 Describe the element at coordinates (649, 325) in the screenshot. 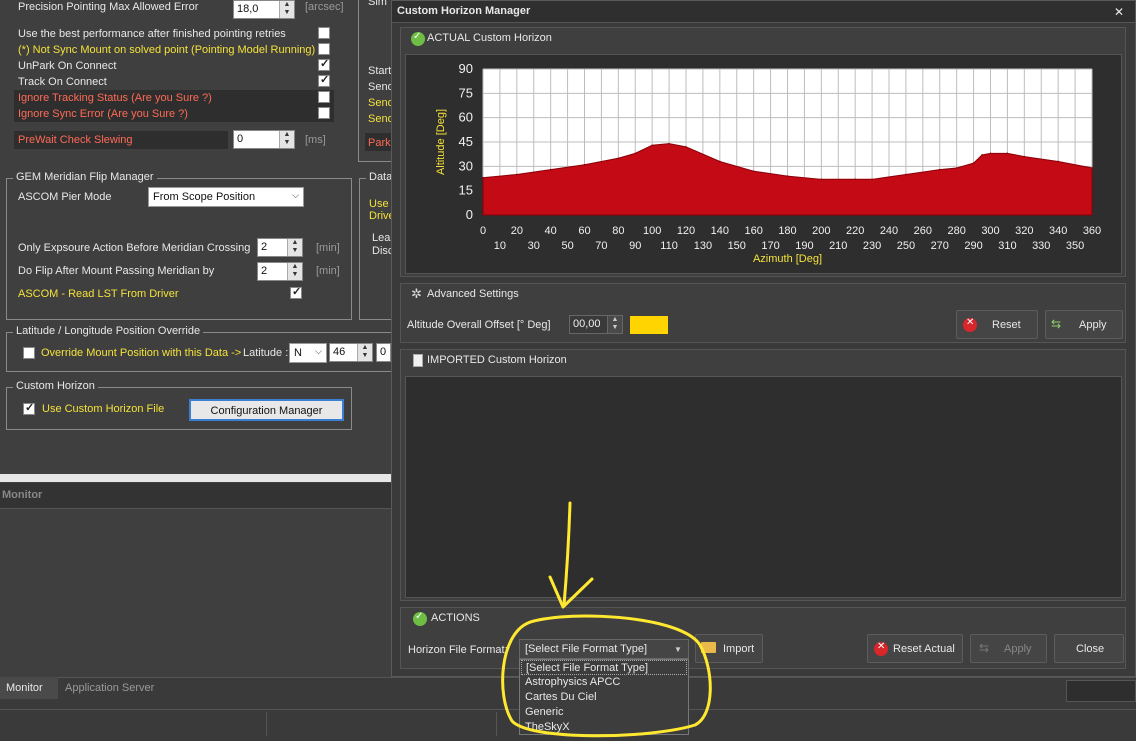

I see `offset-color-swatch` at that location.